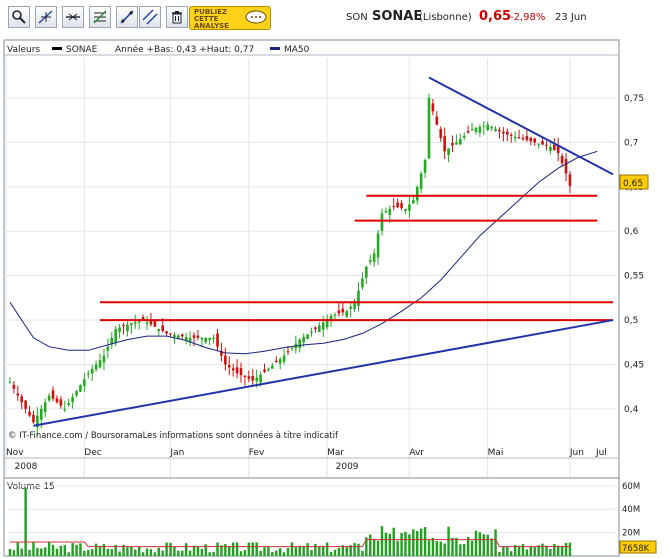 Image resolution: width=668 pixels, height=558 pixels. Describe the element at coordinates (230, 18) in the screenshot. I see `publish-analysis-button: PUBLIEZ CETTE ANALYSE` at that location.